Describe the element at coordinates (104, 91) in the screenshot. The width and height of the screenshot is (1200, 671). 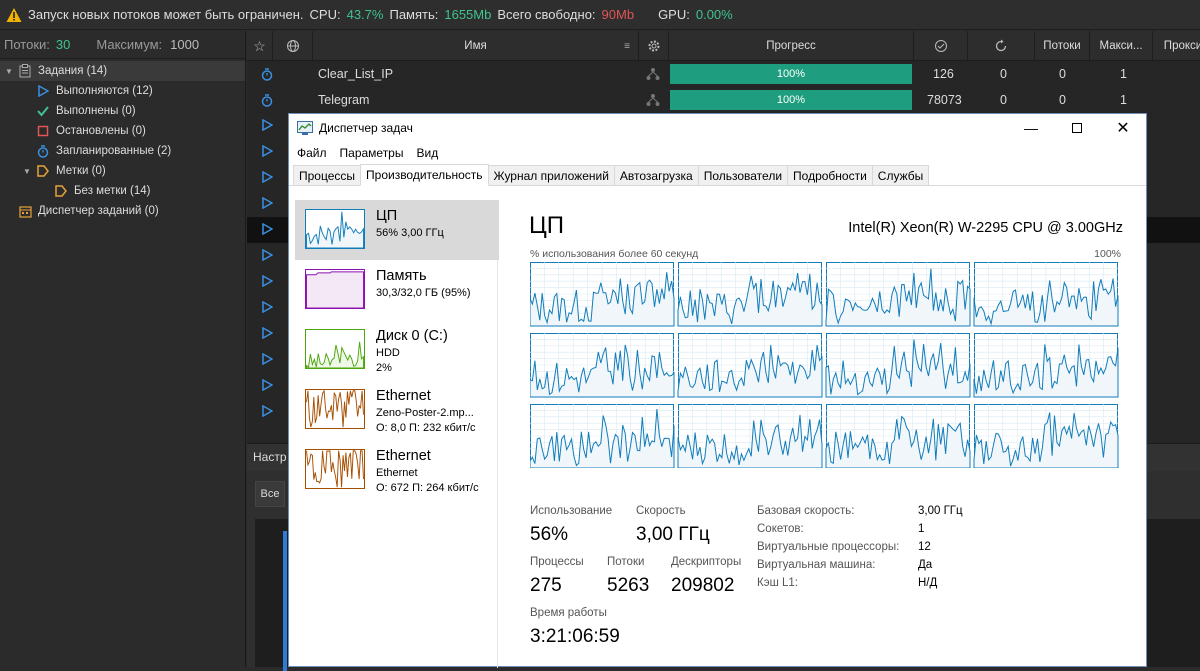
I see `tree-label: Выполняются (12)` at that location.